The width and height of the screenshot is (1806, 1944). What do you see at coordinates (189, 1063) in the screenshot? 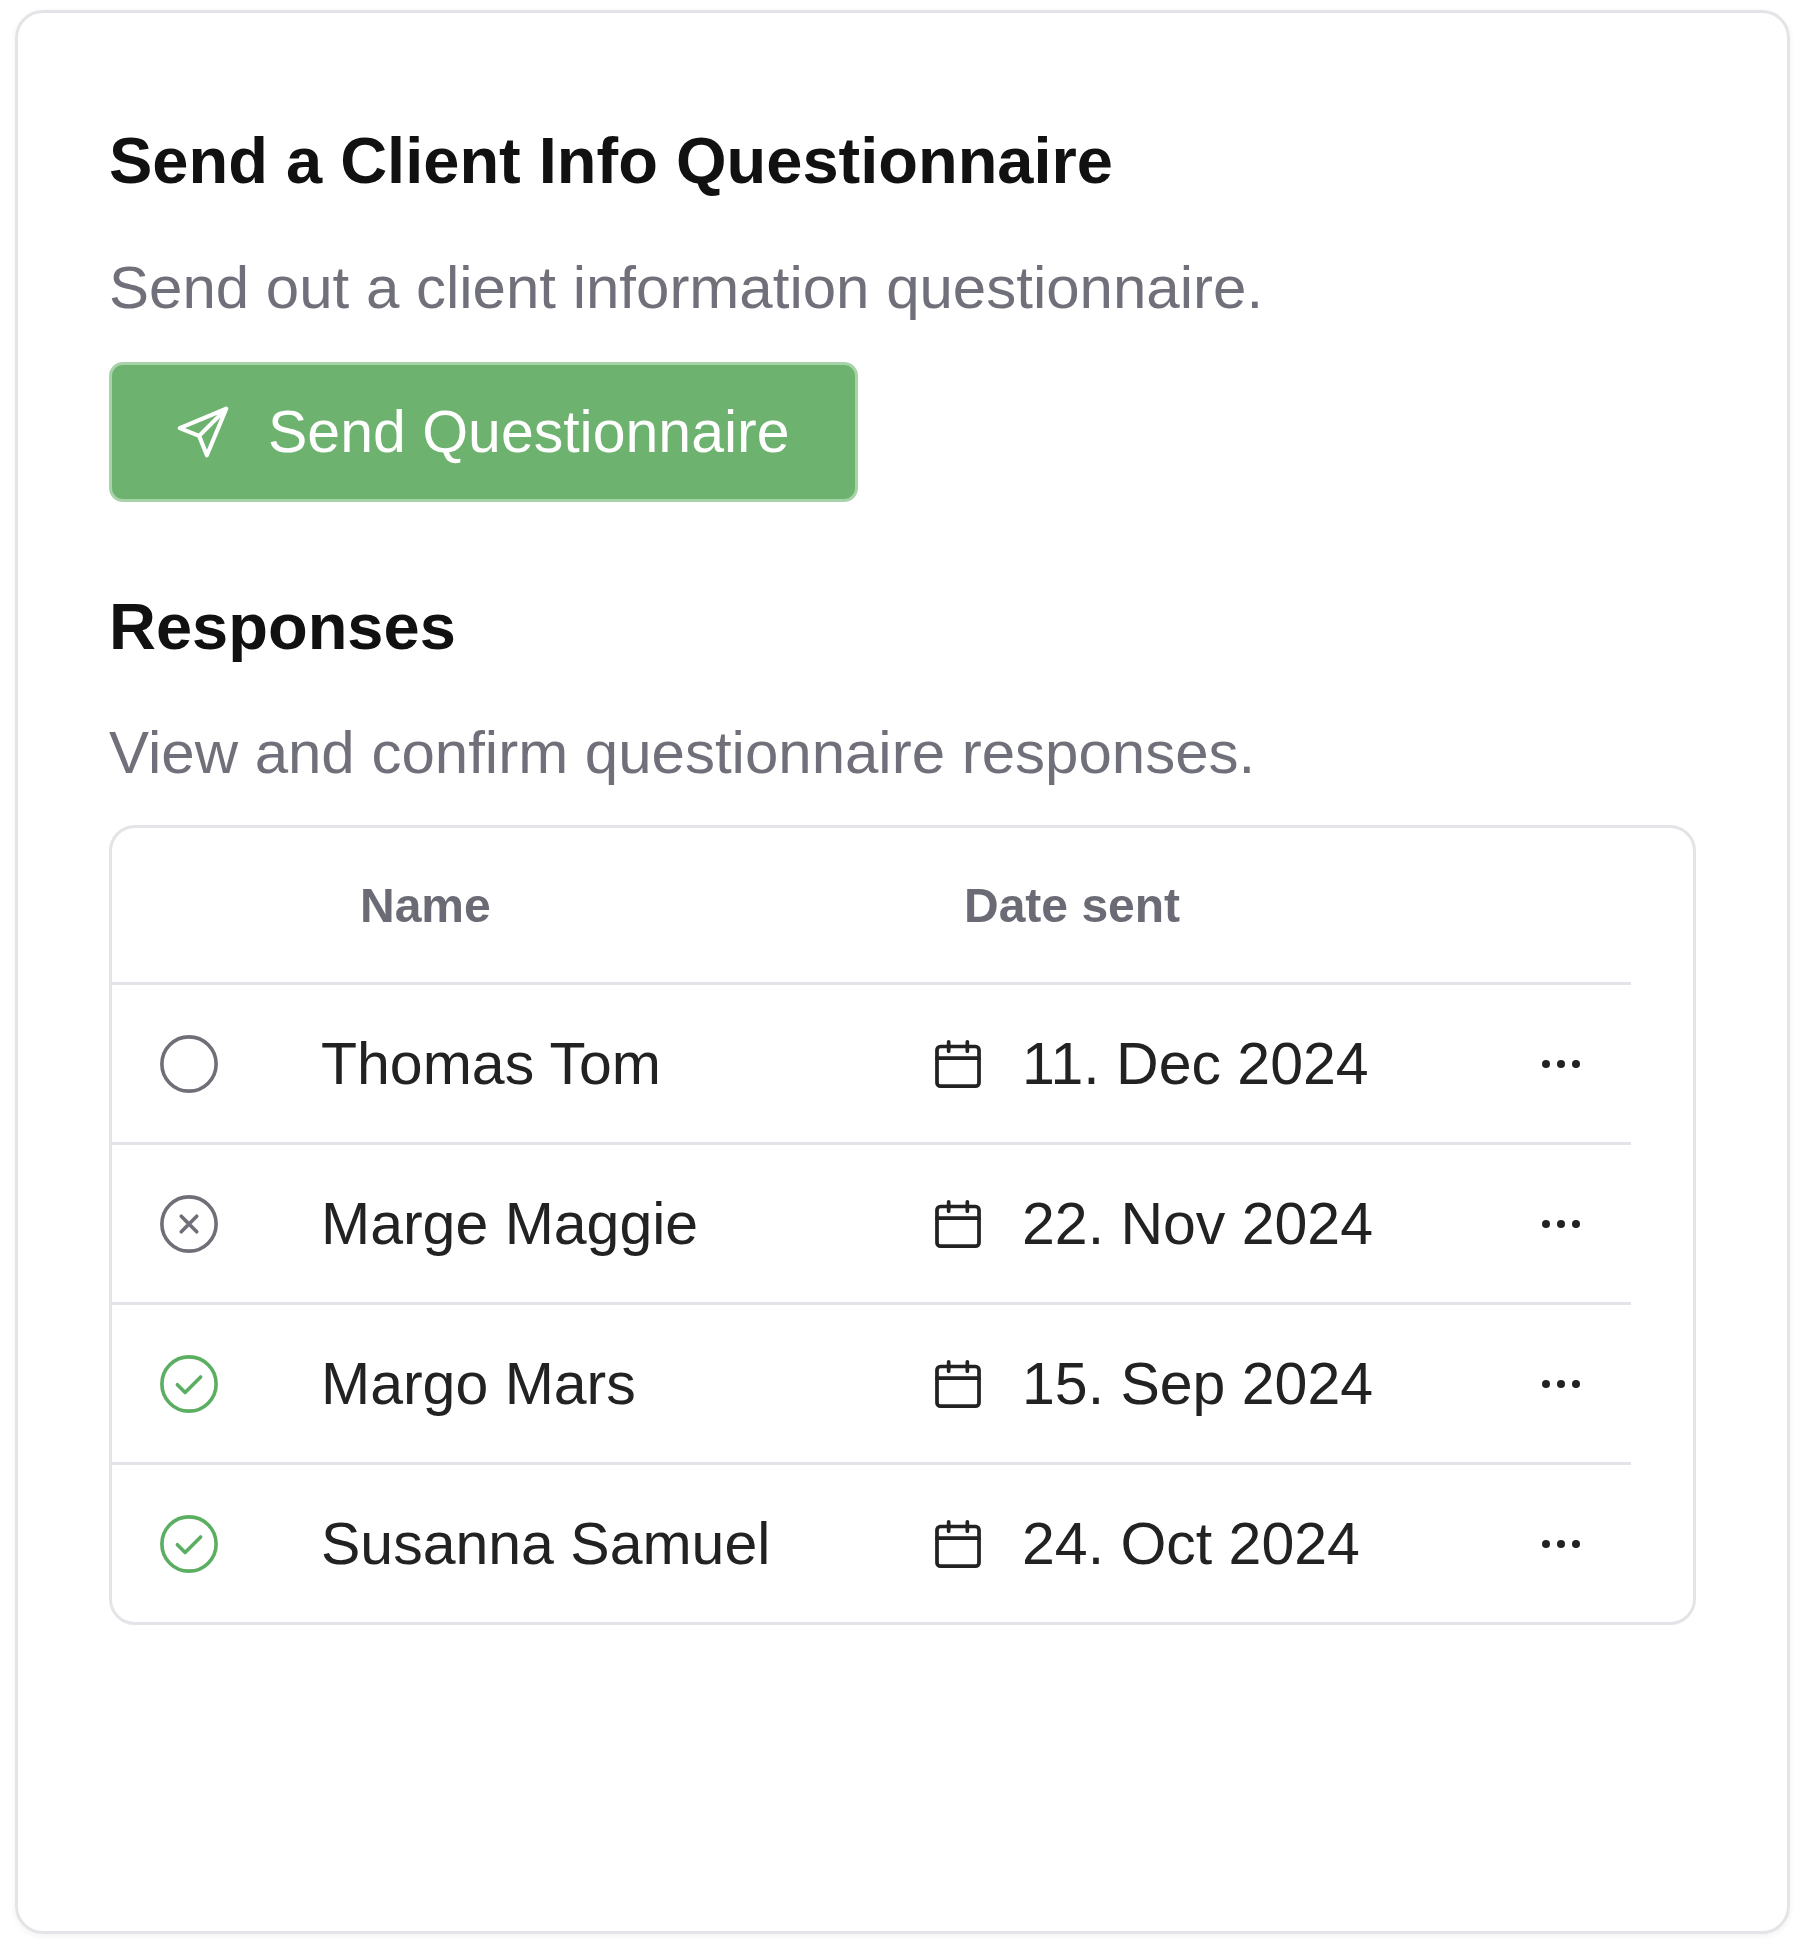
I see `empty-circle-icon` at bounding box center [189, 1063].